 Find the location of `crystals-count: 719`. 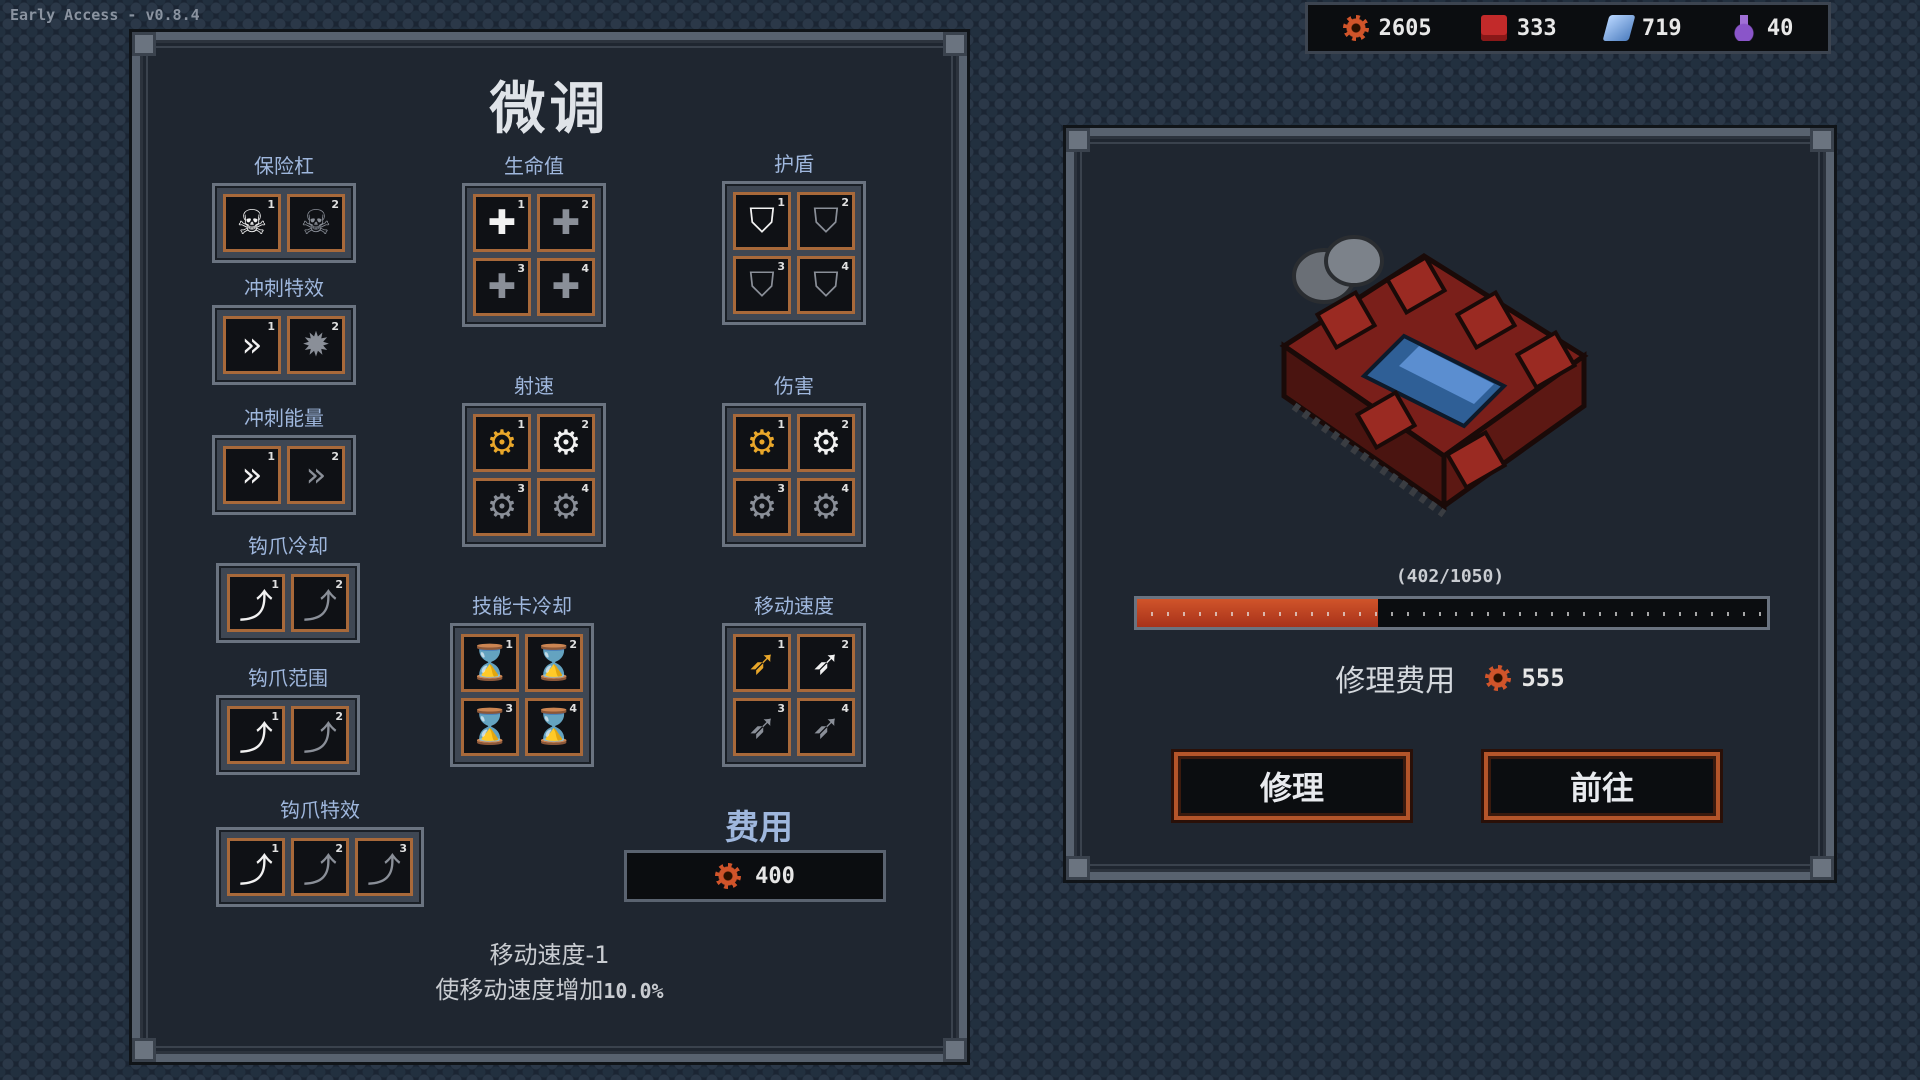

crystals-count: 719 is located at coordinates (1661, 28).